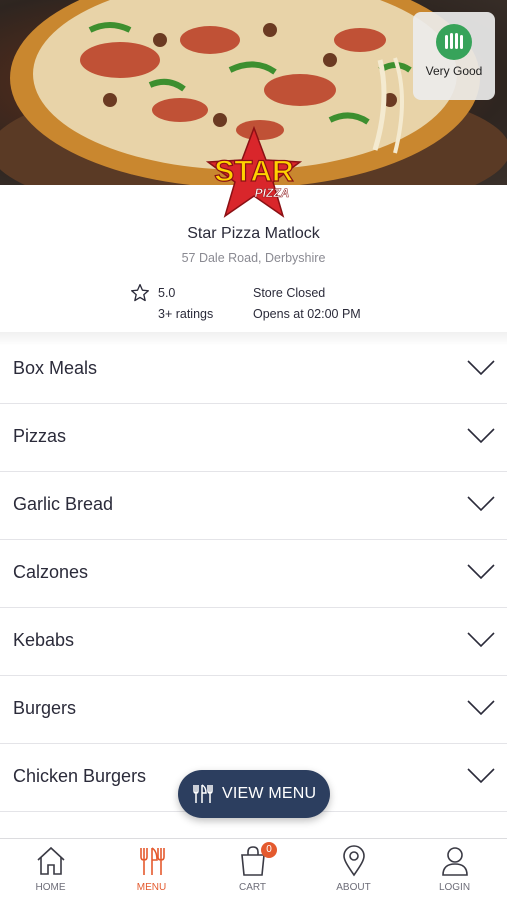  Describe the element at coordinates (289, 293) in the screenshot. I see `store-status: Store Closed` at that location.